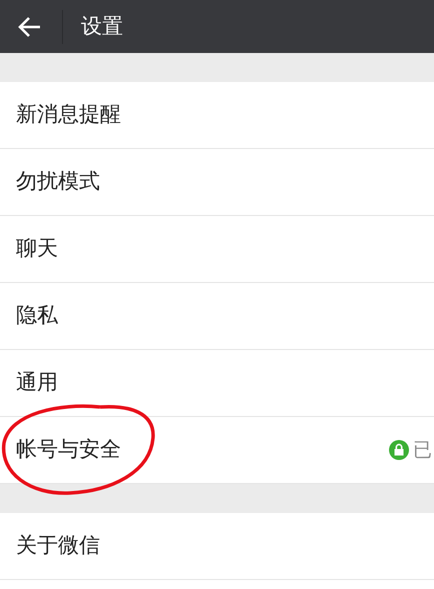 This screenshot has height=589, width=434. What do you see at coordinates (422, 450) in the screenshot?
I see `status-text: 已` at bounding box center [422, 450].